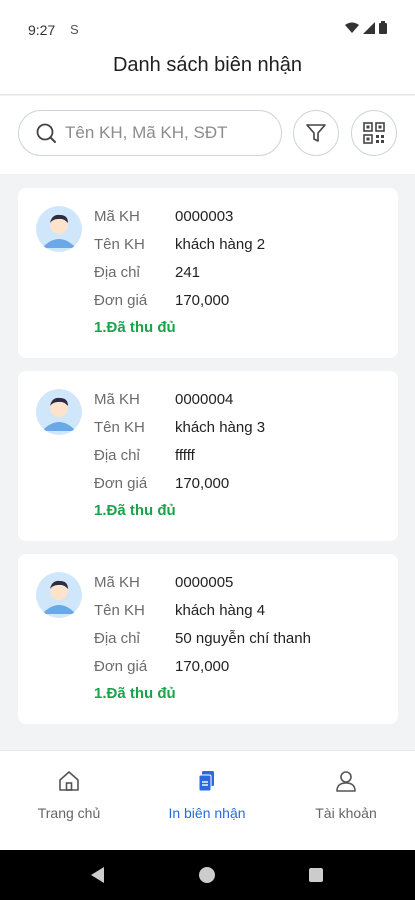  I want to click on battery-icon, so click(383, 27).